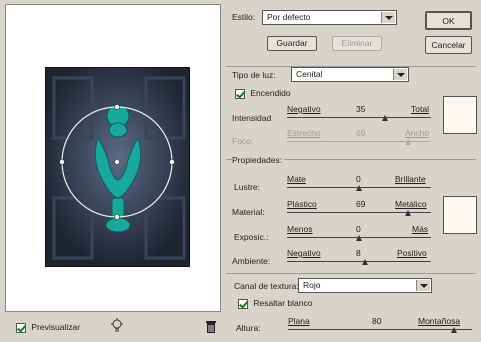 Image resolution: width=481 pixels, height=342 pixels. Describe the element at coordinates (299, 321) in the screenshot. I see `height-min-label: Plana` at that location.